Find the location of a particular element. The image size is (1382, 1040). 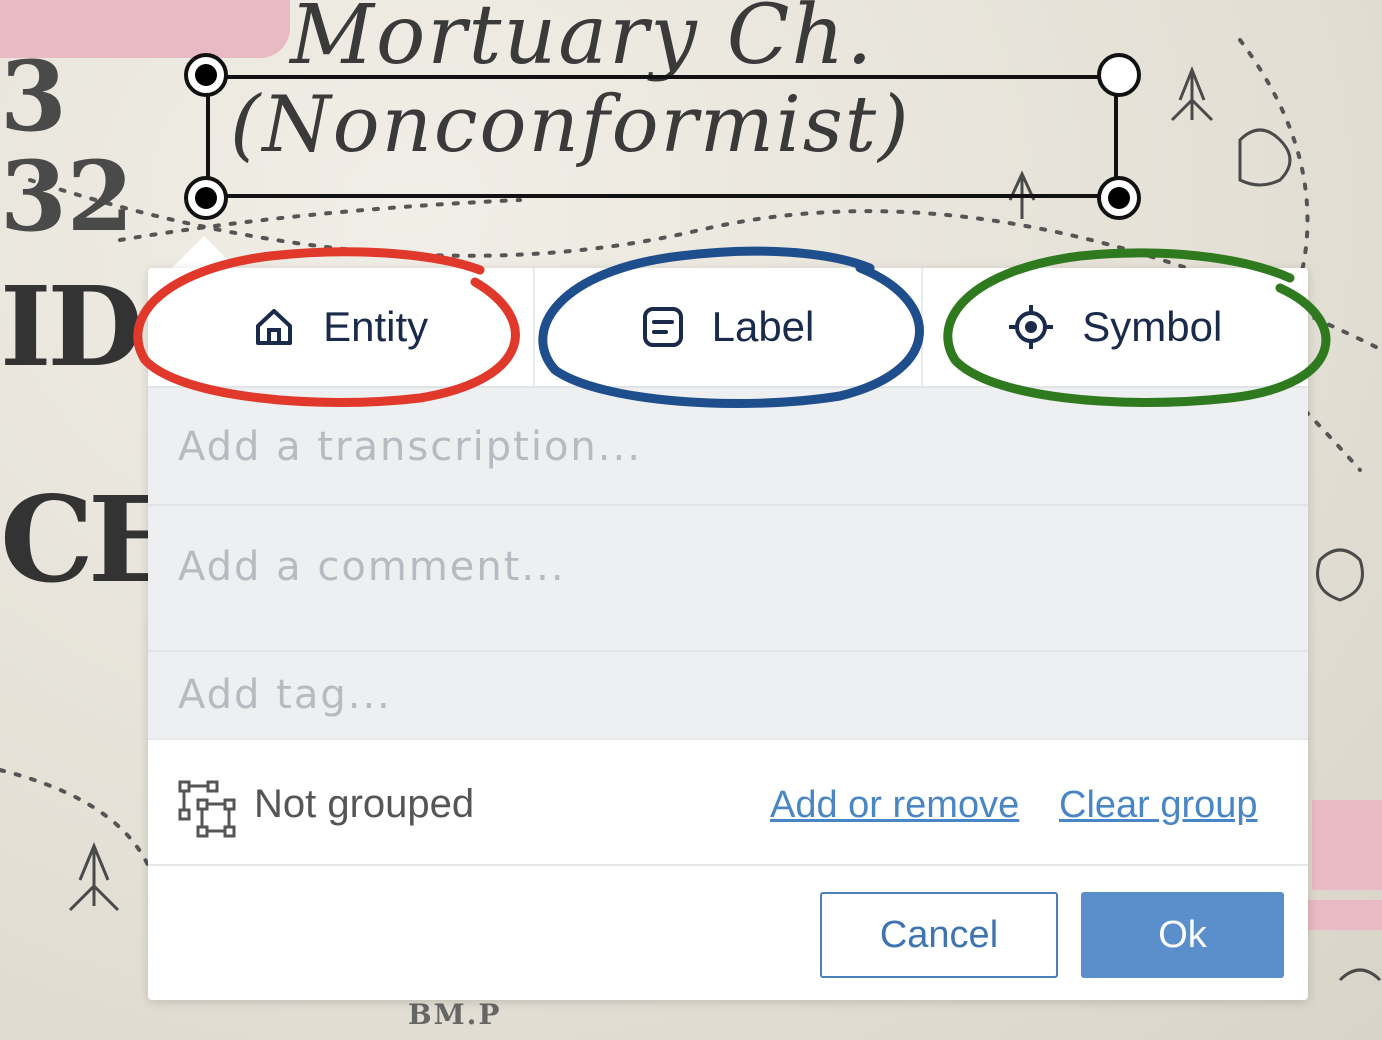

tab-symbol: Symbol is located at coordinates (1115, 327).